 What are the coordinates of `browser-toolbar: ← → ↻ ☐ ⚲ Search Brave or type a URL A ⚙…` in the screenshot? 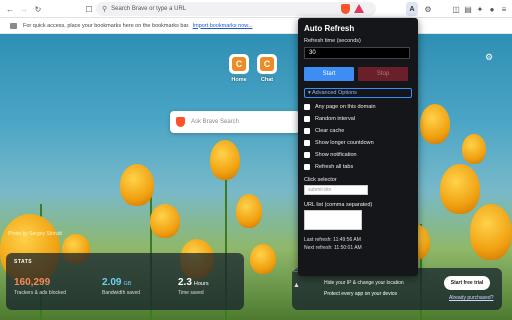 It's located at (256, 9).